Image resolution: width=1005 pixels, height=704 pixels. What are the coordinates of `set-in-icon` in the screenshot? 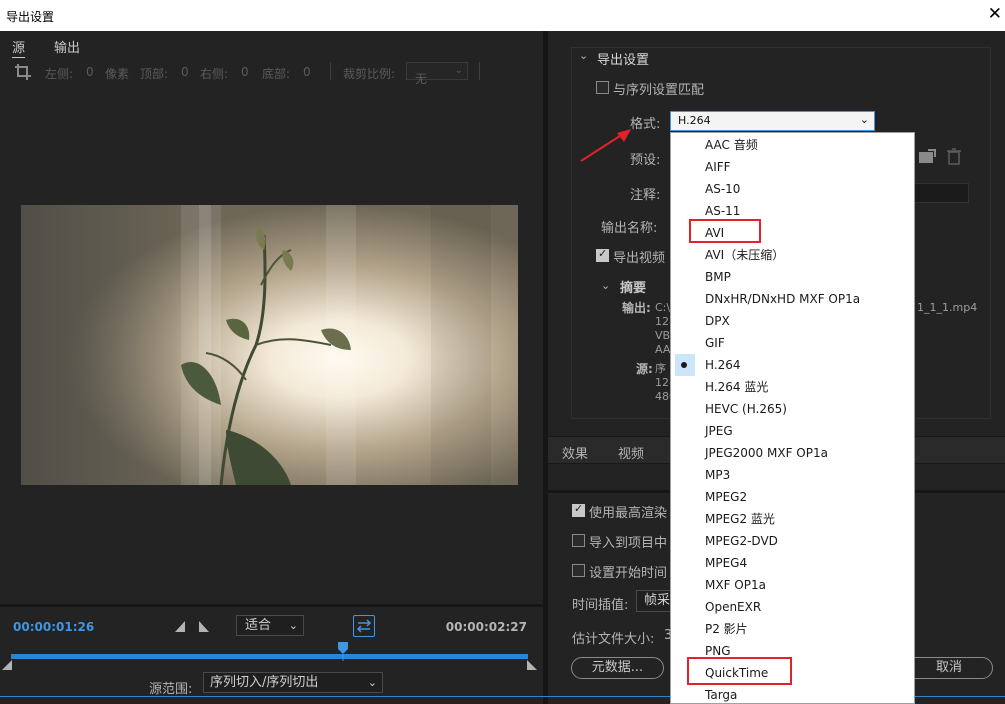 It's located at (180, 626).